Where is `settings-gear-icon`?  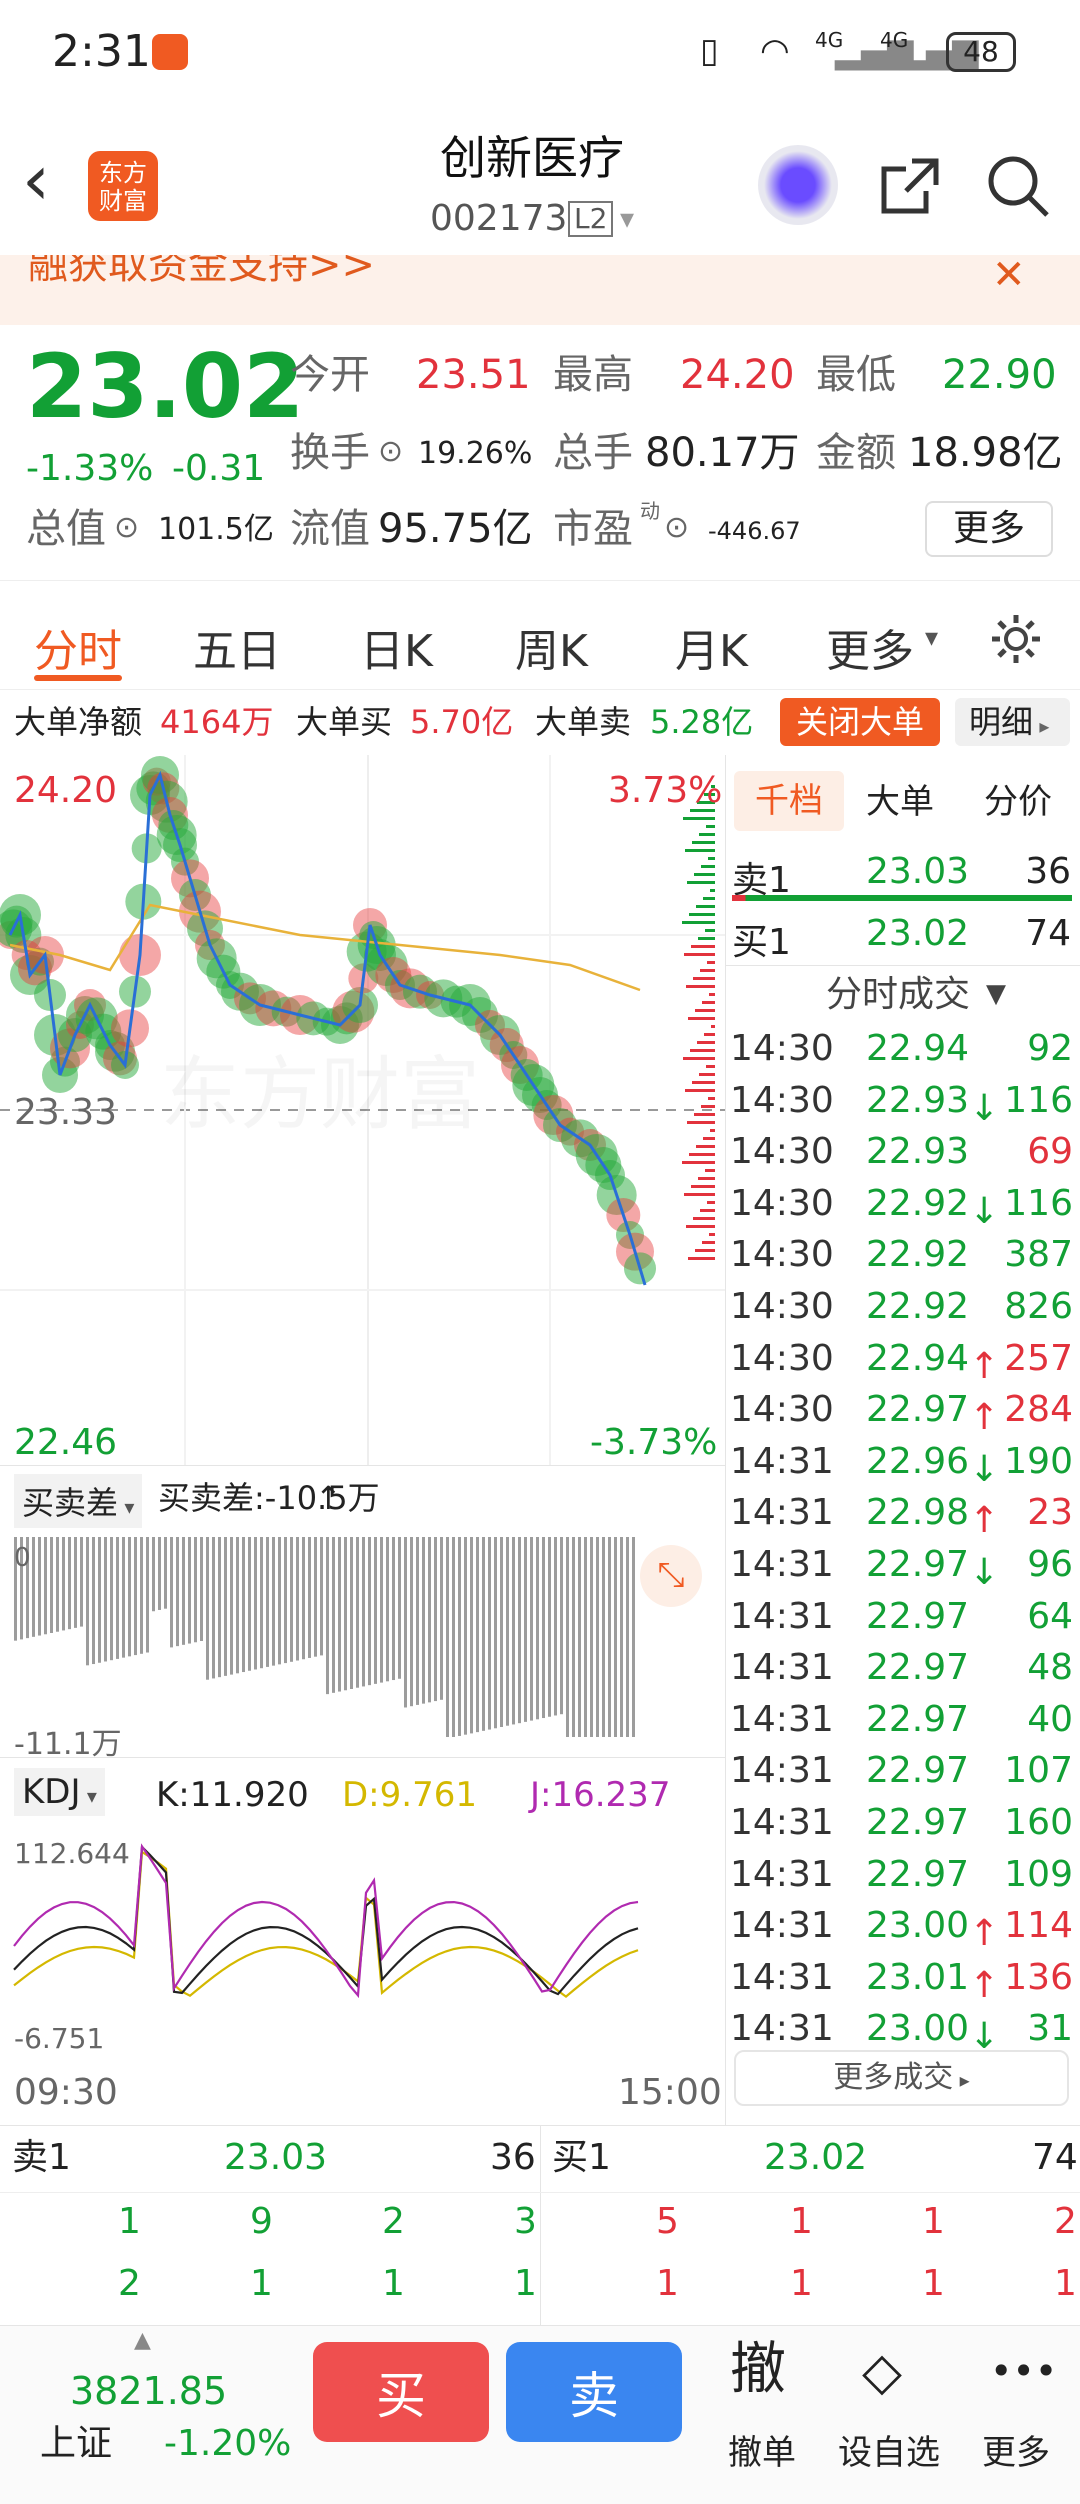
settings-gear-icon is located at coordinates (1016, 639).